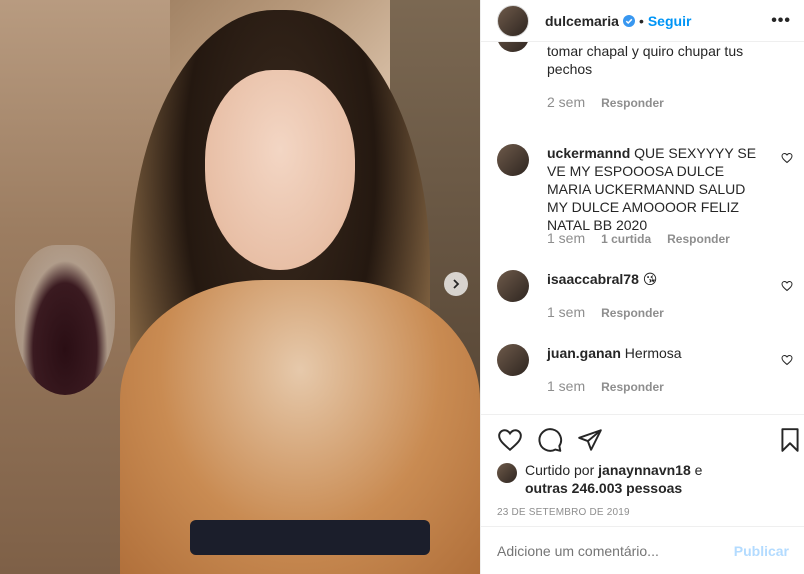 The height and width of the screenshot is (574, 804). I want to click on post-date: 23 DE SETEMBRO DE 2019, so click(563, 512).